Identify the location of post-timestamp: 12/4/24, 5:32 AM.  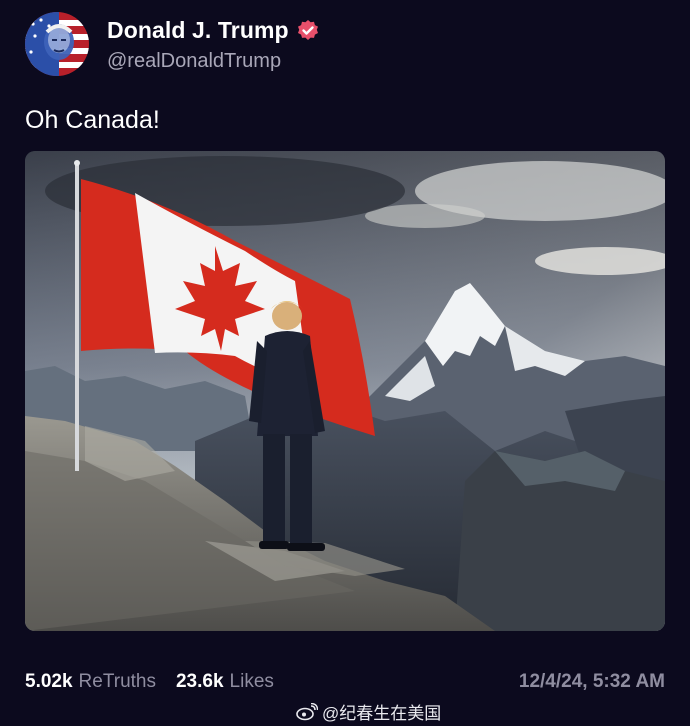
(592, 682).